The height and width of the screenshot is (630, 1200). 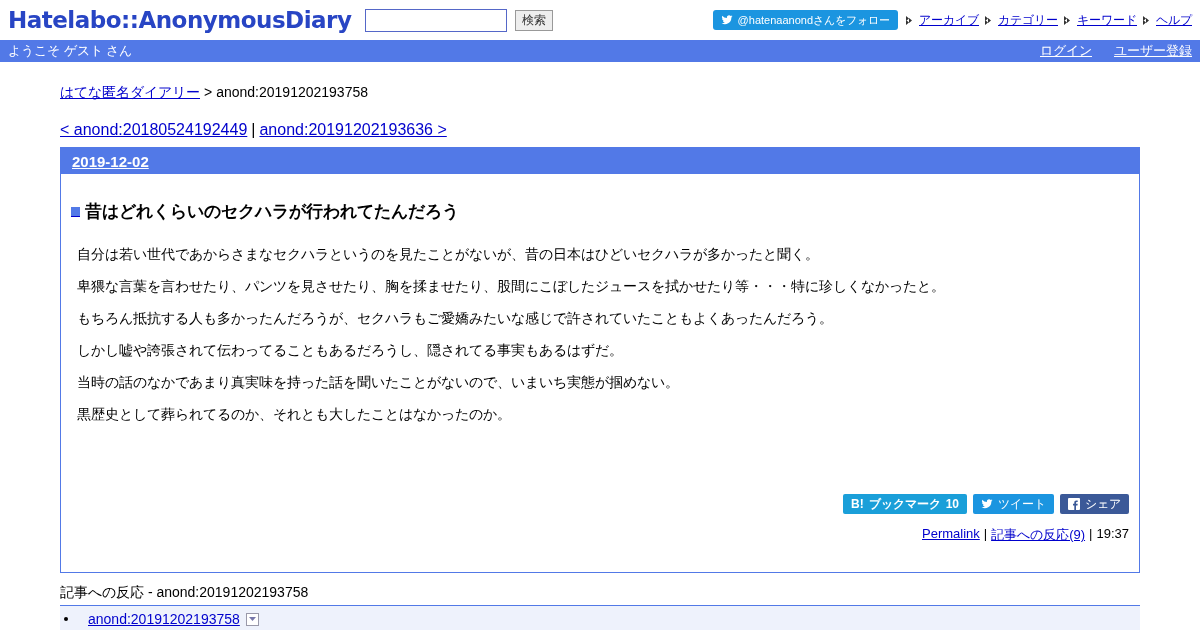 I want to click on nav-link: カテゴリー, so click(x=1028, y=20).